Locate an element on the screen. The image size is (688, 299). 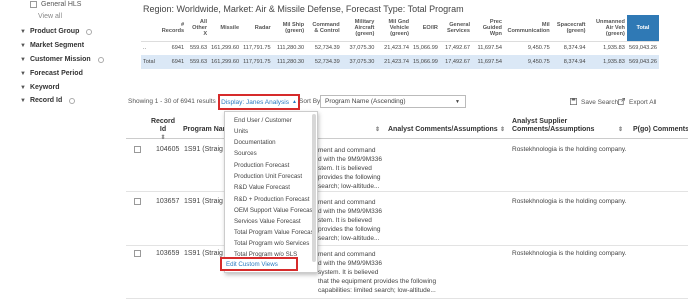
comments-line: provides the following is located at coordinates (349, 177).